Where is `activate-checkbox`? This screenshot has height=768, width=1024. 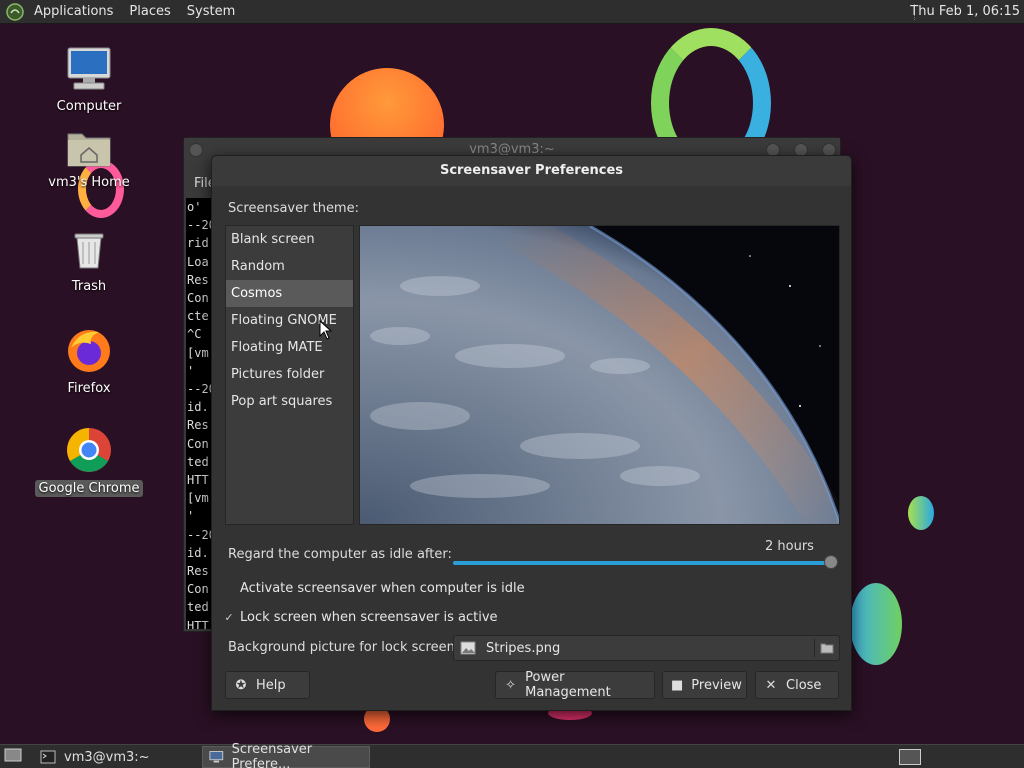 activate-checkbox is located at coordinates (229, 591).